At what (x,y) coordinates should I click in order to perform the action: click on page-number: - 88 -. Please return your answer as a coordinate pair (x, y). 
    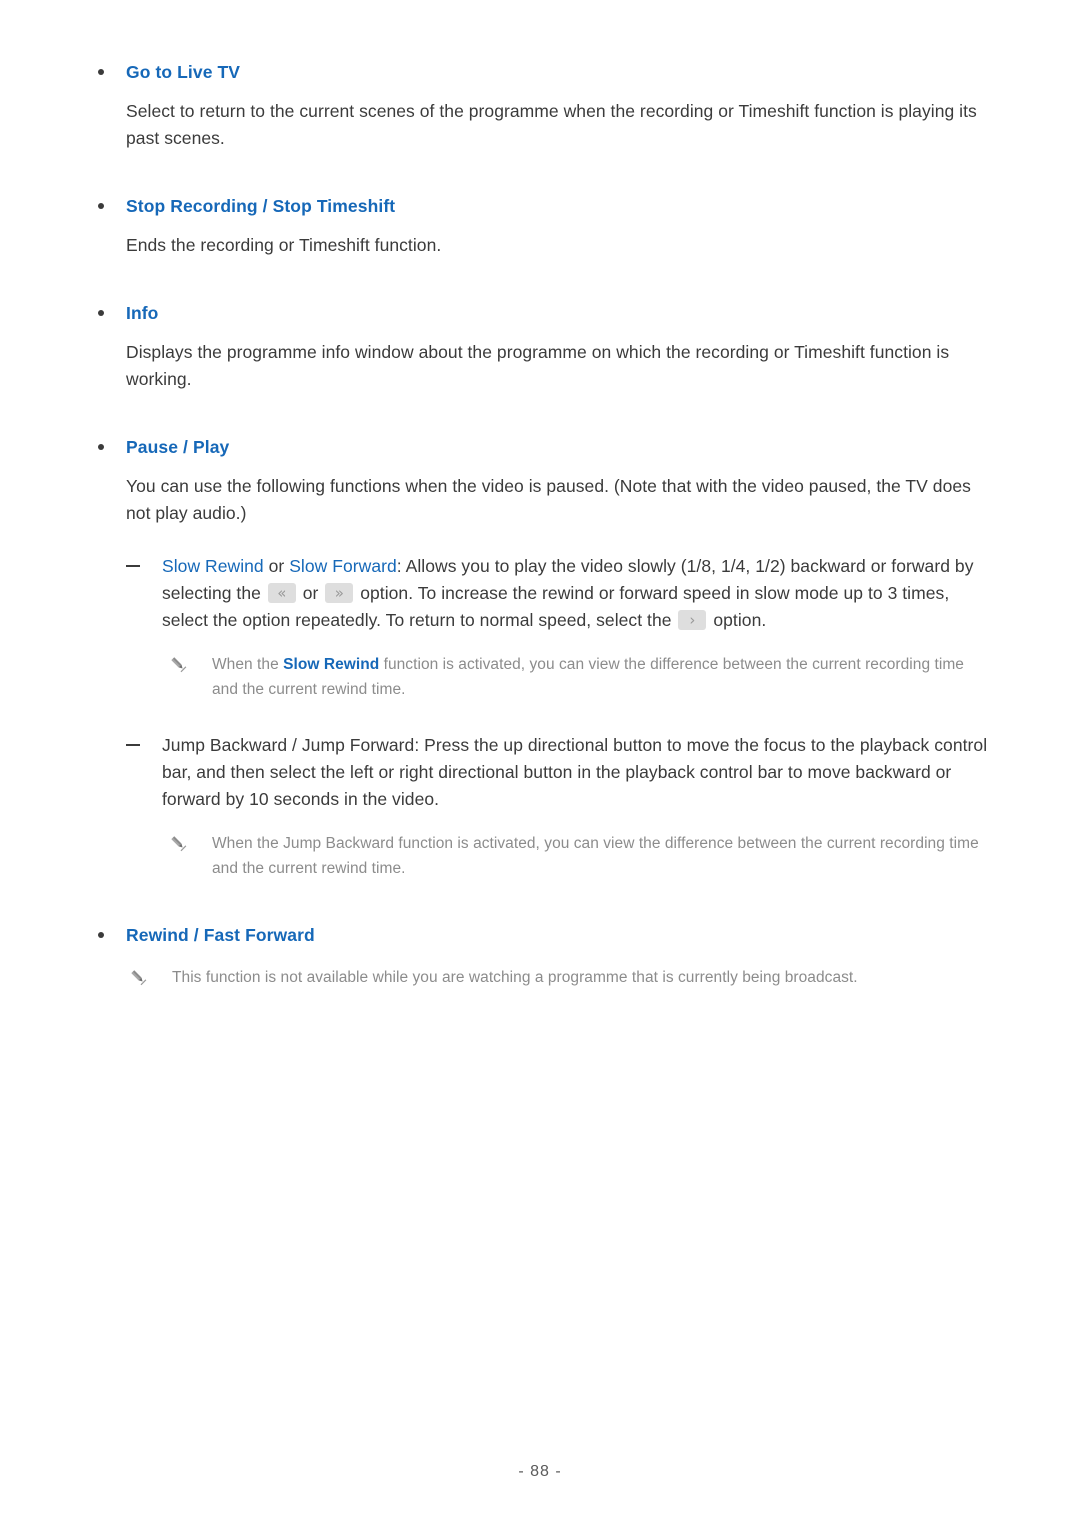
    Looking at the image, I should click on (540, 1471).